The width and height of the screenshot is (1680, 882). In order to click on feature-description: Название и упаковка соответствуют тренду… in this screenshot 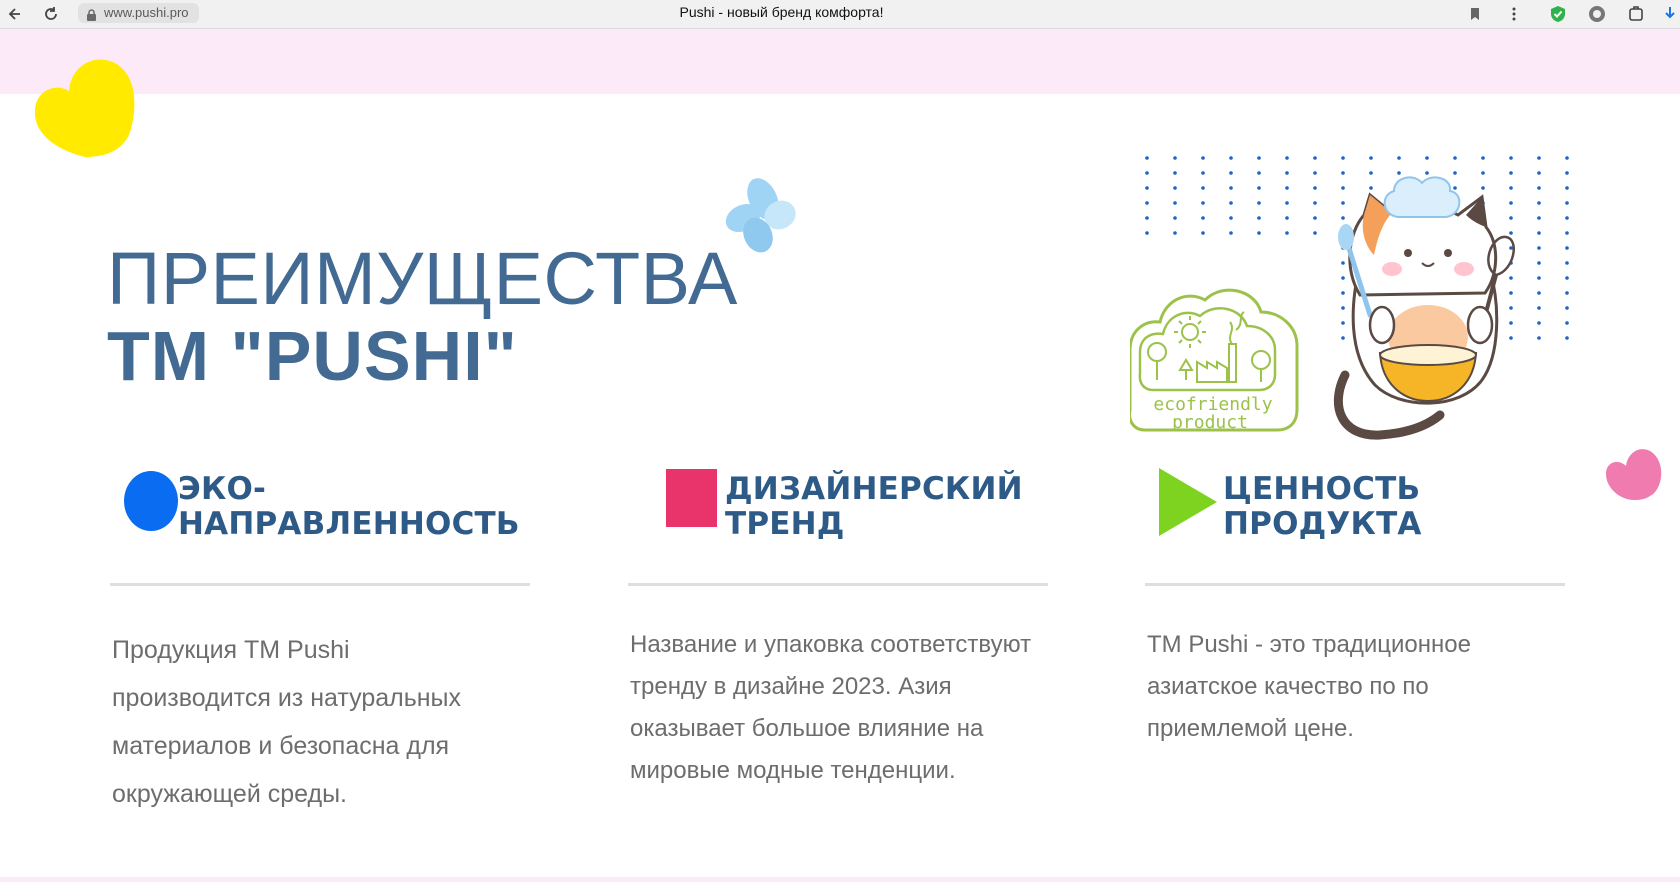, I will do `click(831, 707)`.